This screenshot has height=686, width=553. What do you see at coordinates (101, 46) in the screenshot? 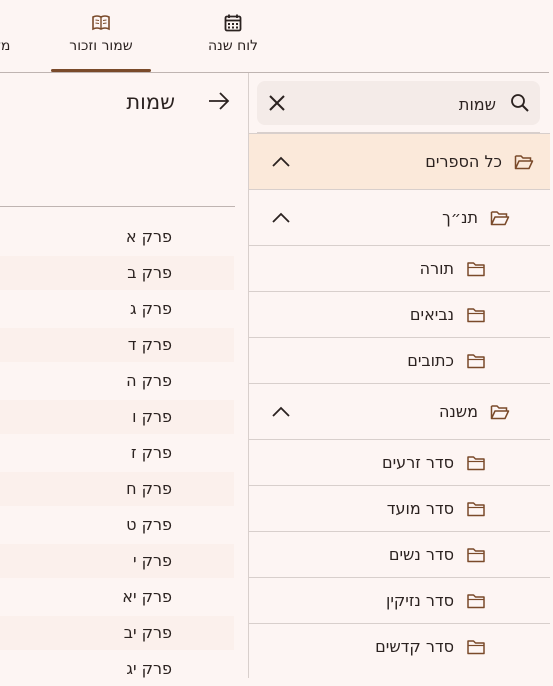
I see `tab-label: שמור וזכור` at bounding box center [101, 46].